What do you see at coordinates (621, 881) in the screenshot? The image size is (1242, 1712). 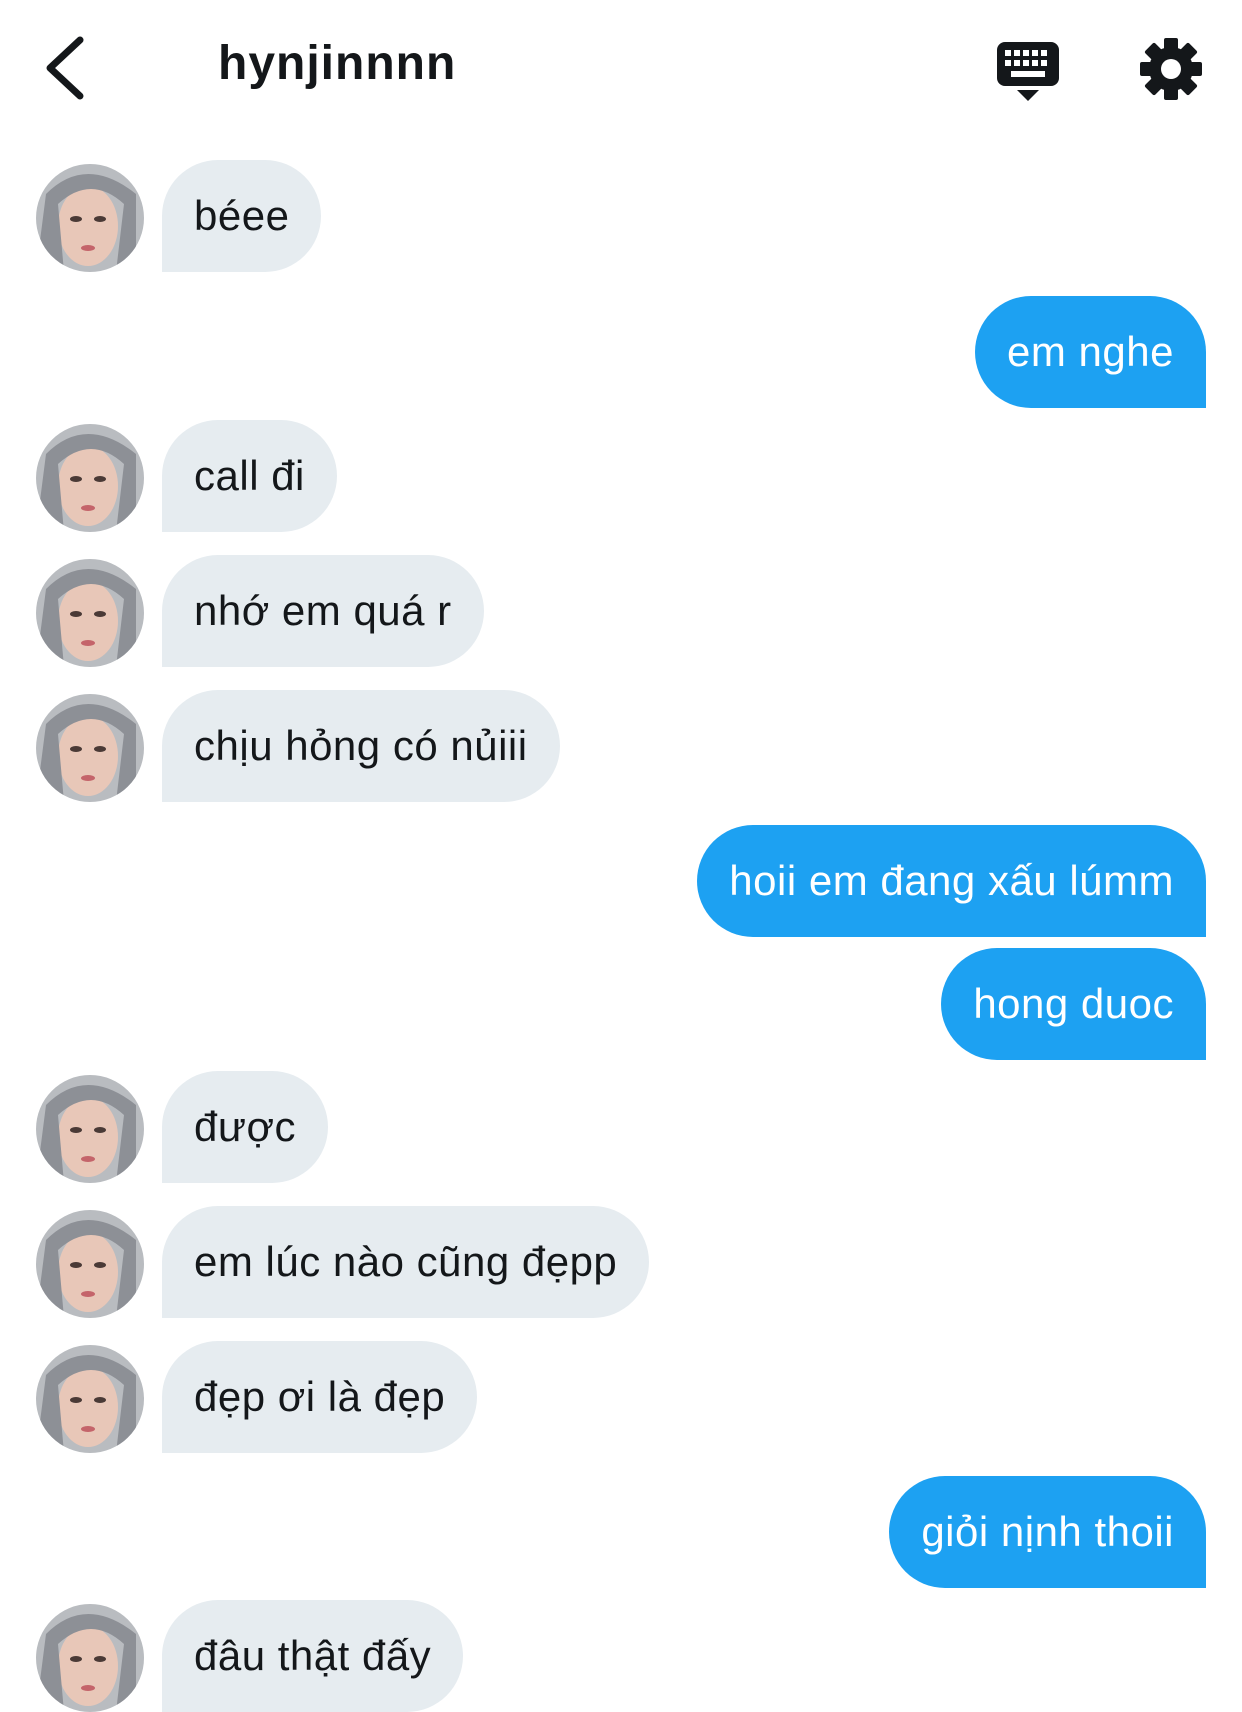 I see `message-outgoing: hoii em đang xấu lúmm` at bounding box center [621, 881].